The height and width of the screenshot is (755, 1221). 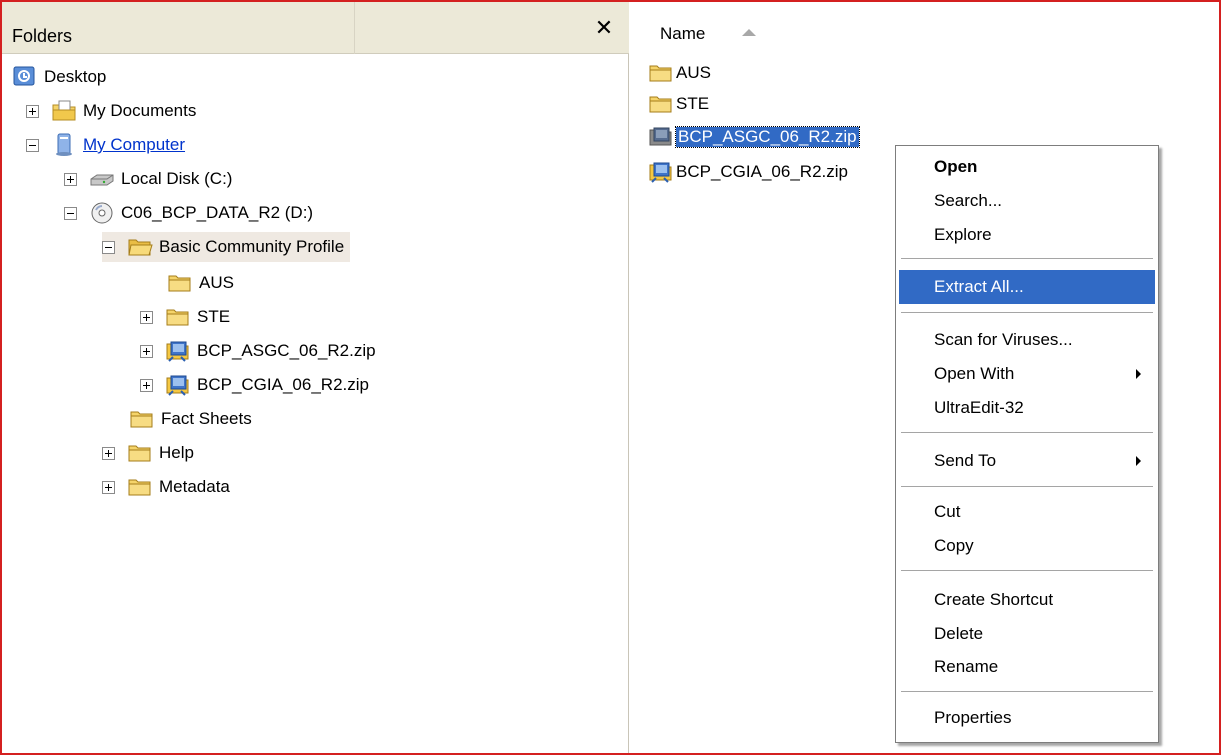 I want to click on tree-item-label: BCP_ASGC_06_R2.zip, so click(x=286, y=350).